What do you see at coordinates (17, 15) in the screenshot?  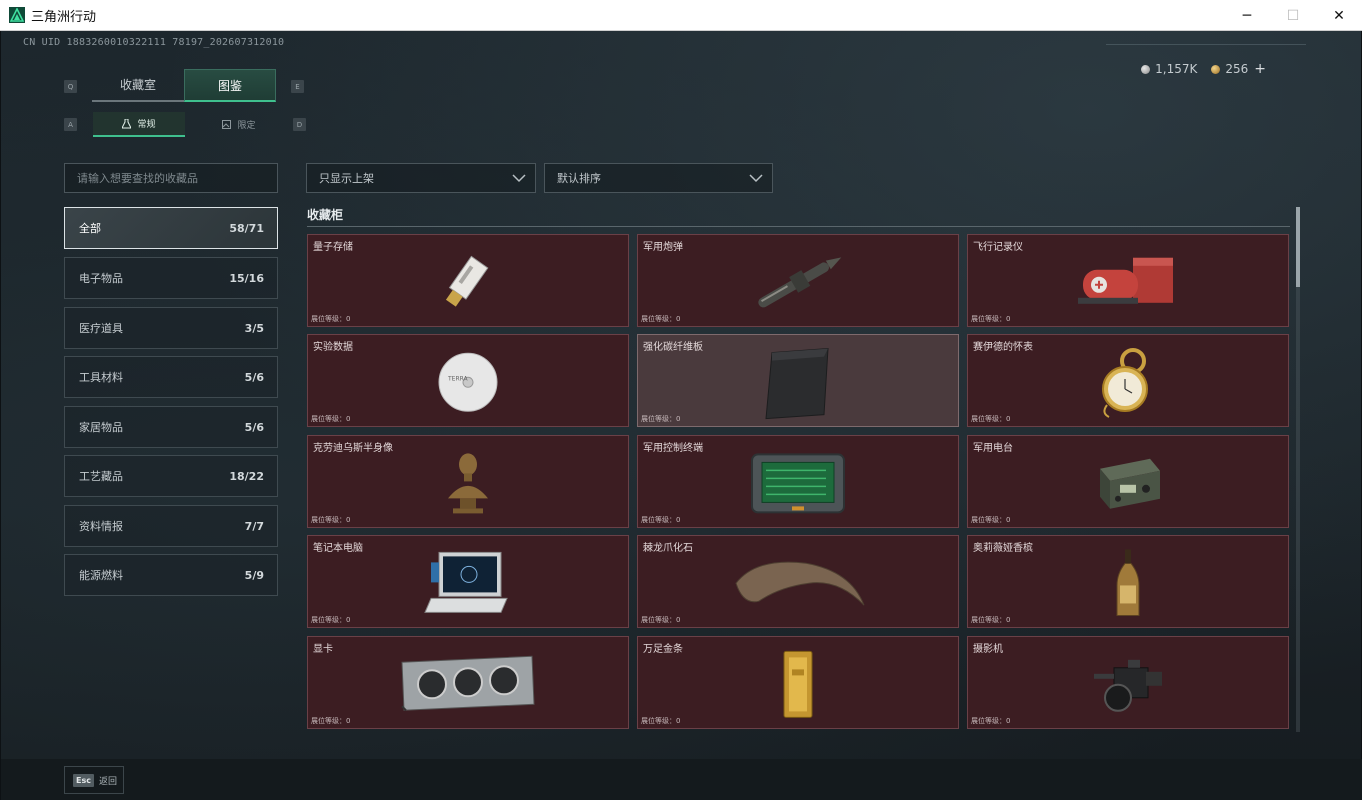 I see `app-logo-icon` at bounding box center [17, 15].